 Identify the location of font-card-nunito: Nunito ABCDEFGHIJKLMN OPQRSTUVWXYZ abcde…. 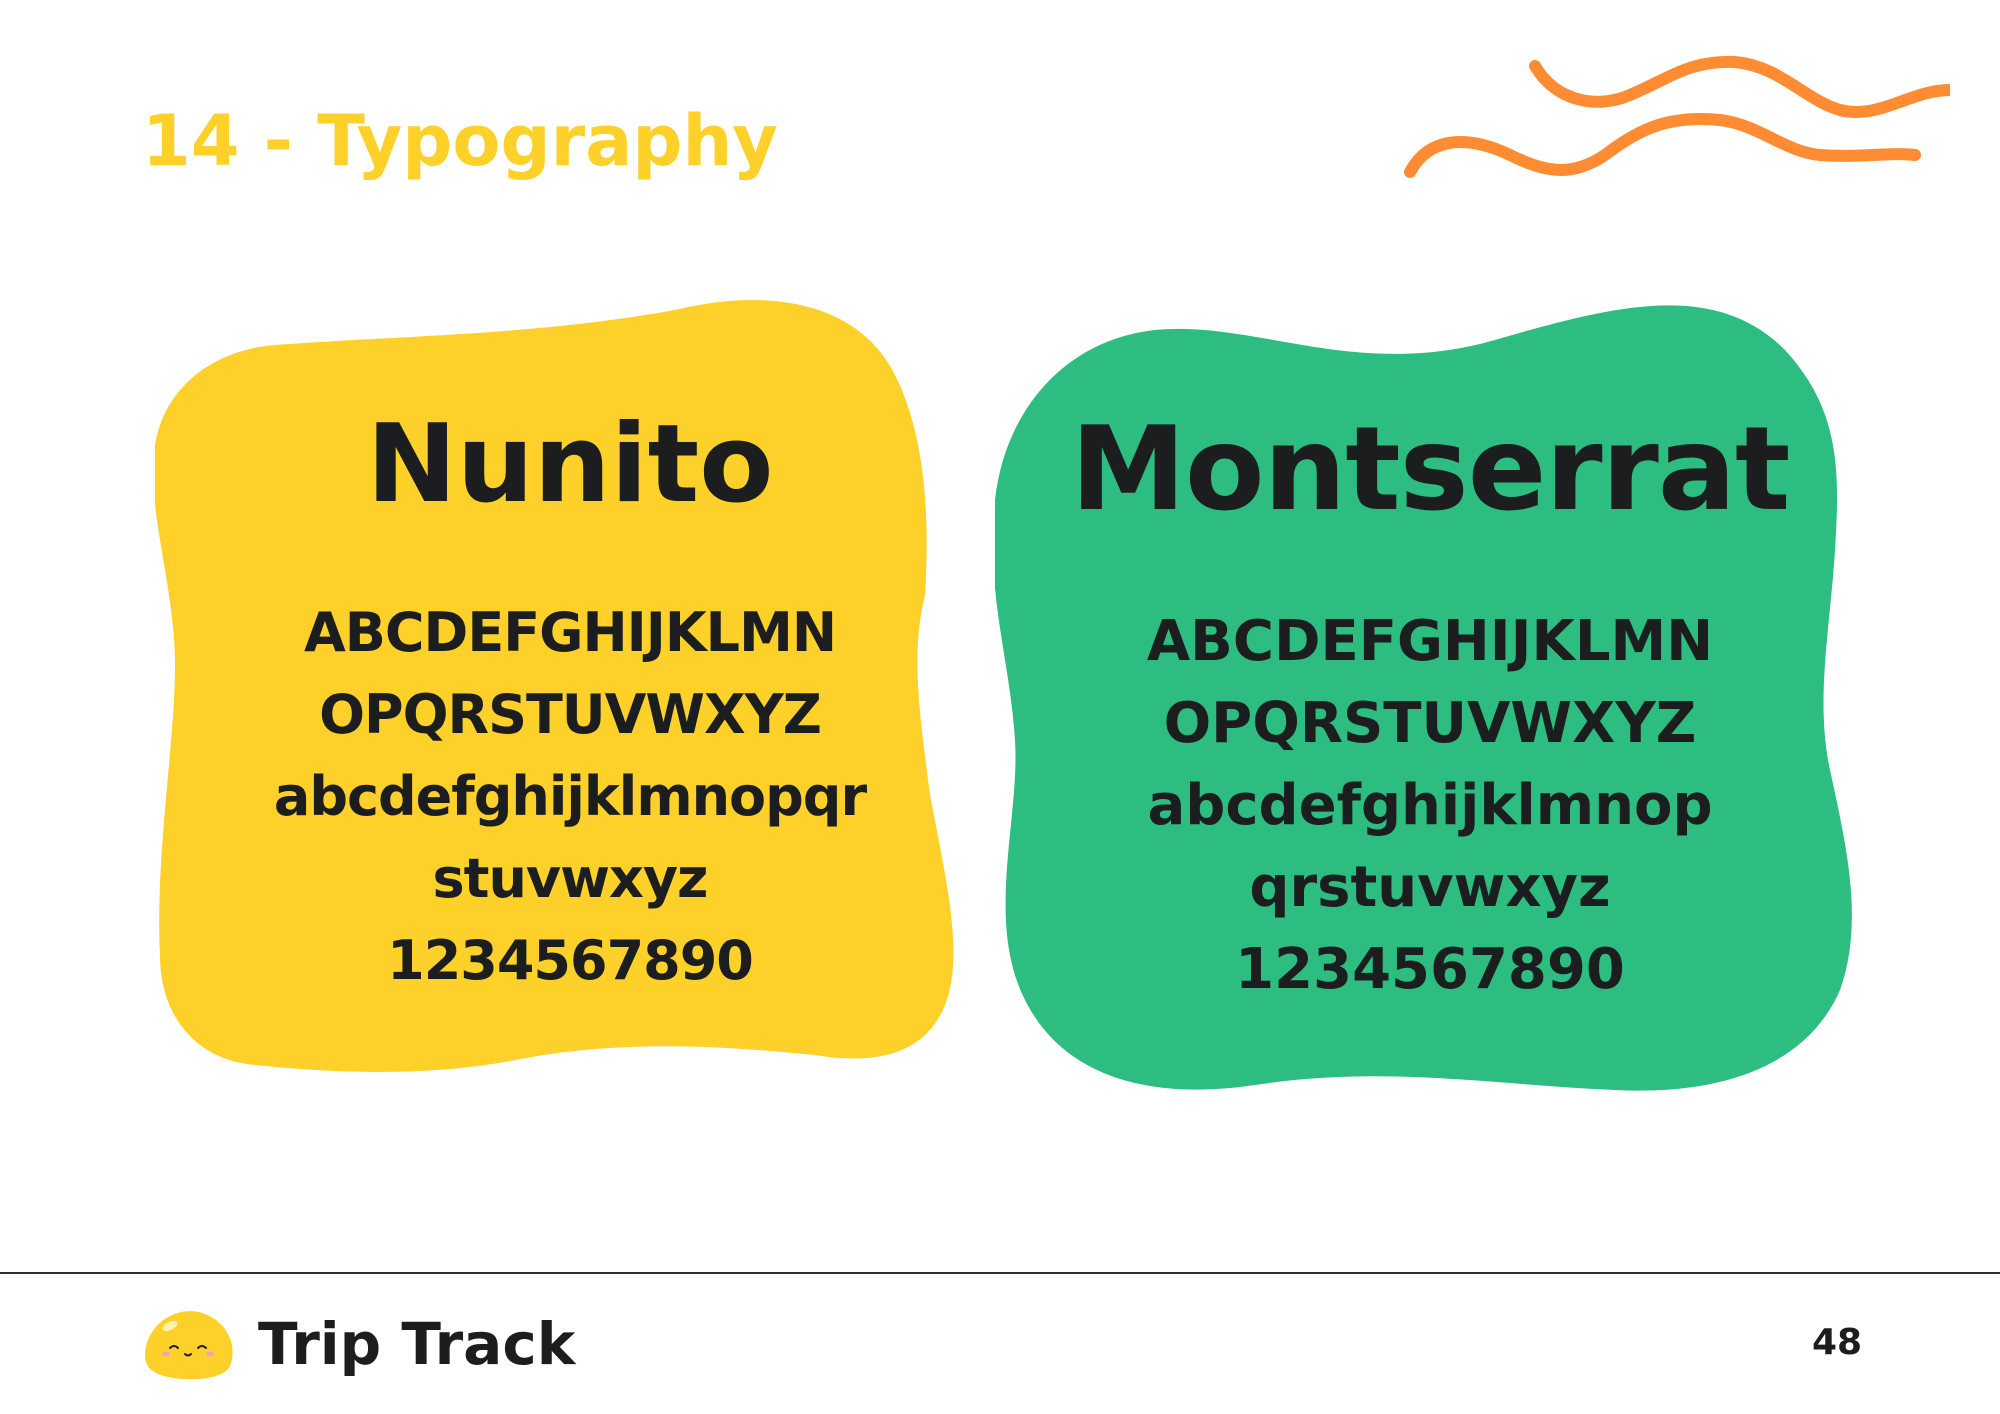
(570, 701).